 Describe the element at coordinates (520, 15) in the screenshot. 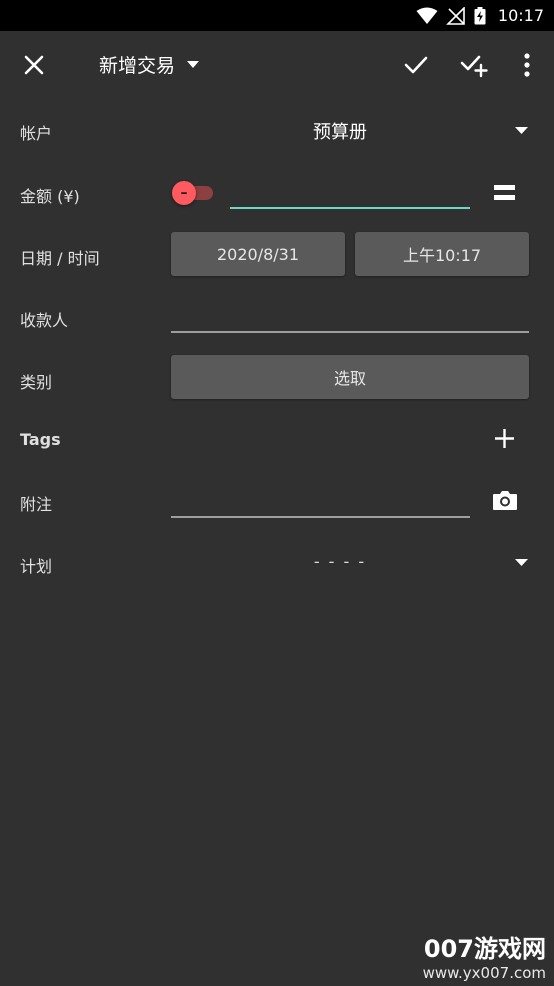

I see `status-time: 10:17` at that location.